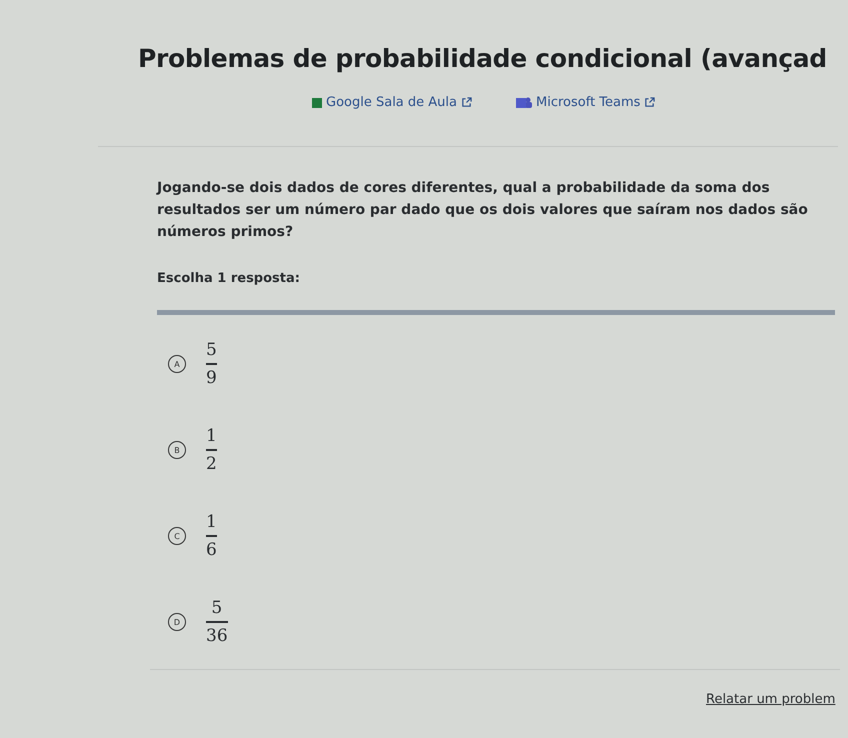 This screenshot has width=848, height=738. Describe the element at coordinates (177, 622) in the screenshot. I see `choice-letter: D` at that location.